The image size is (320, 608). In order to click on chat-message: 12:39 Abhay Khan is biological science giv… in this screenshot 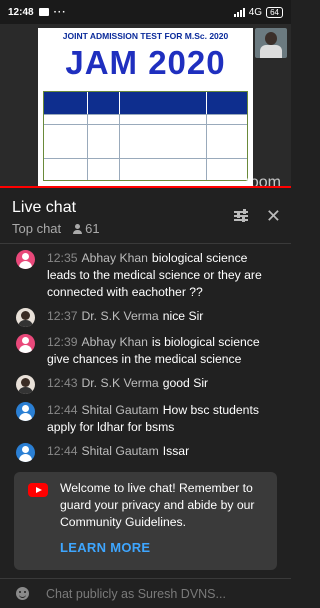, I will do `click(145, 351)`.